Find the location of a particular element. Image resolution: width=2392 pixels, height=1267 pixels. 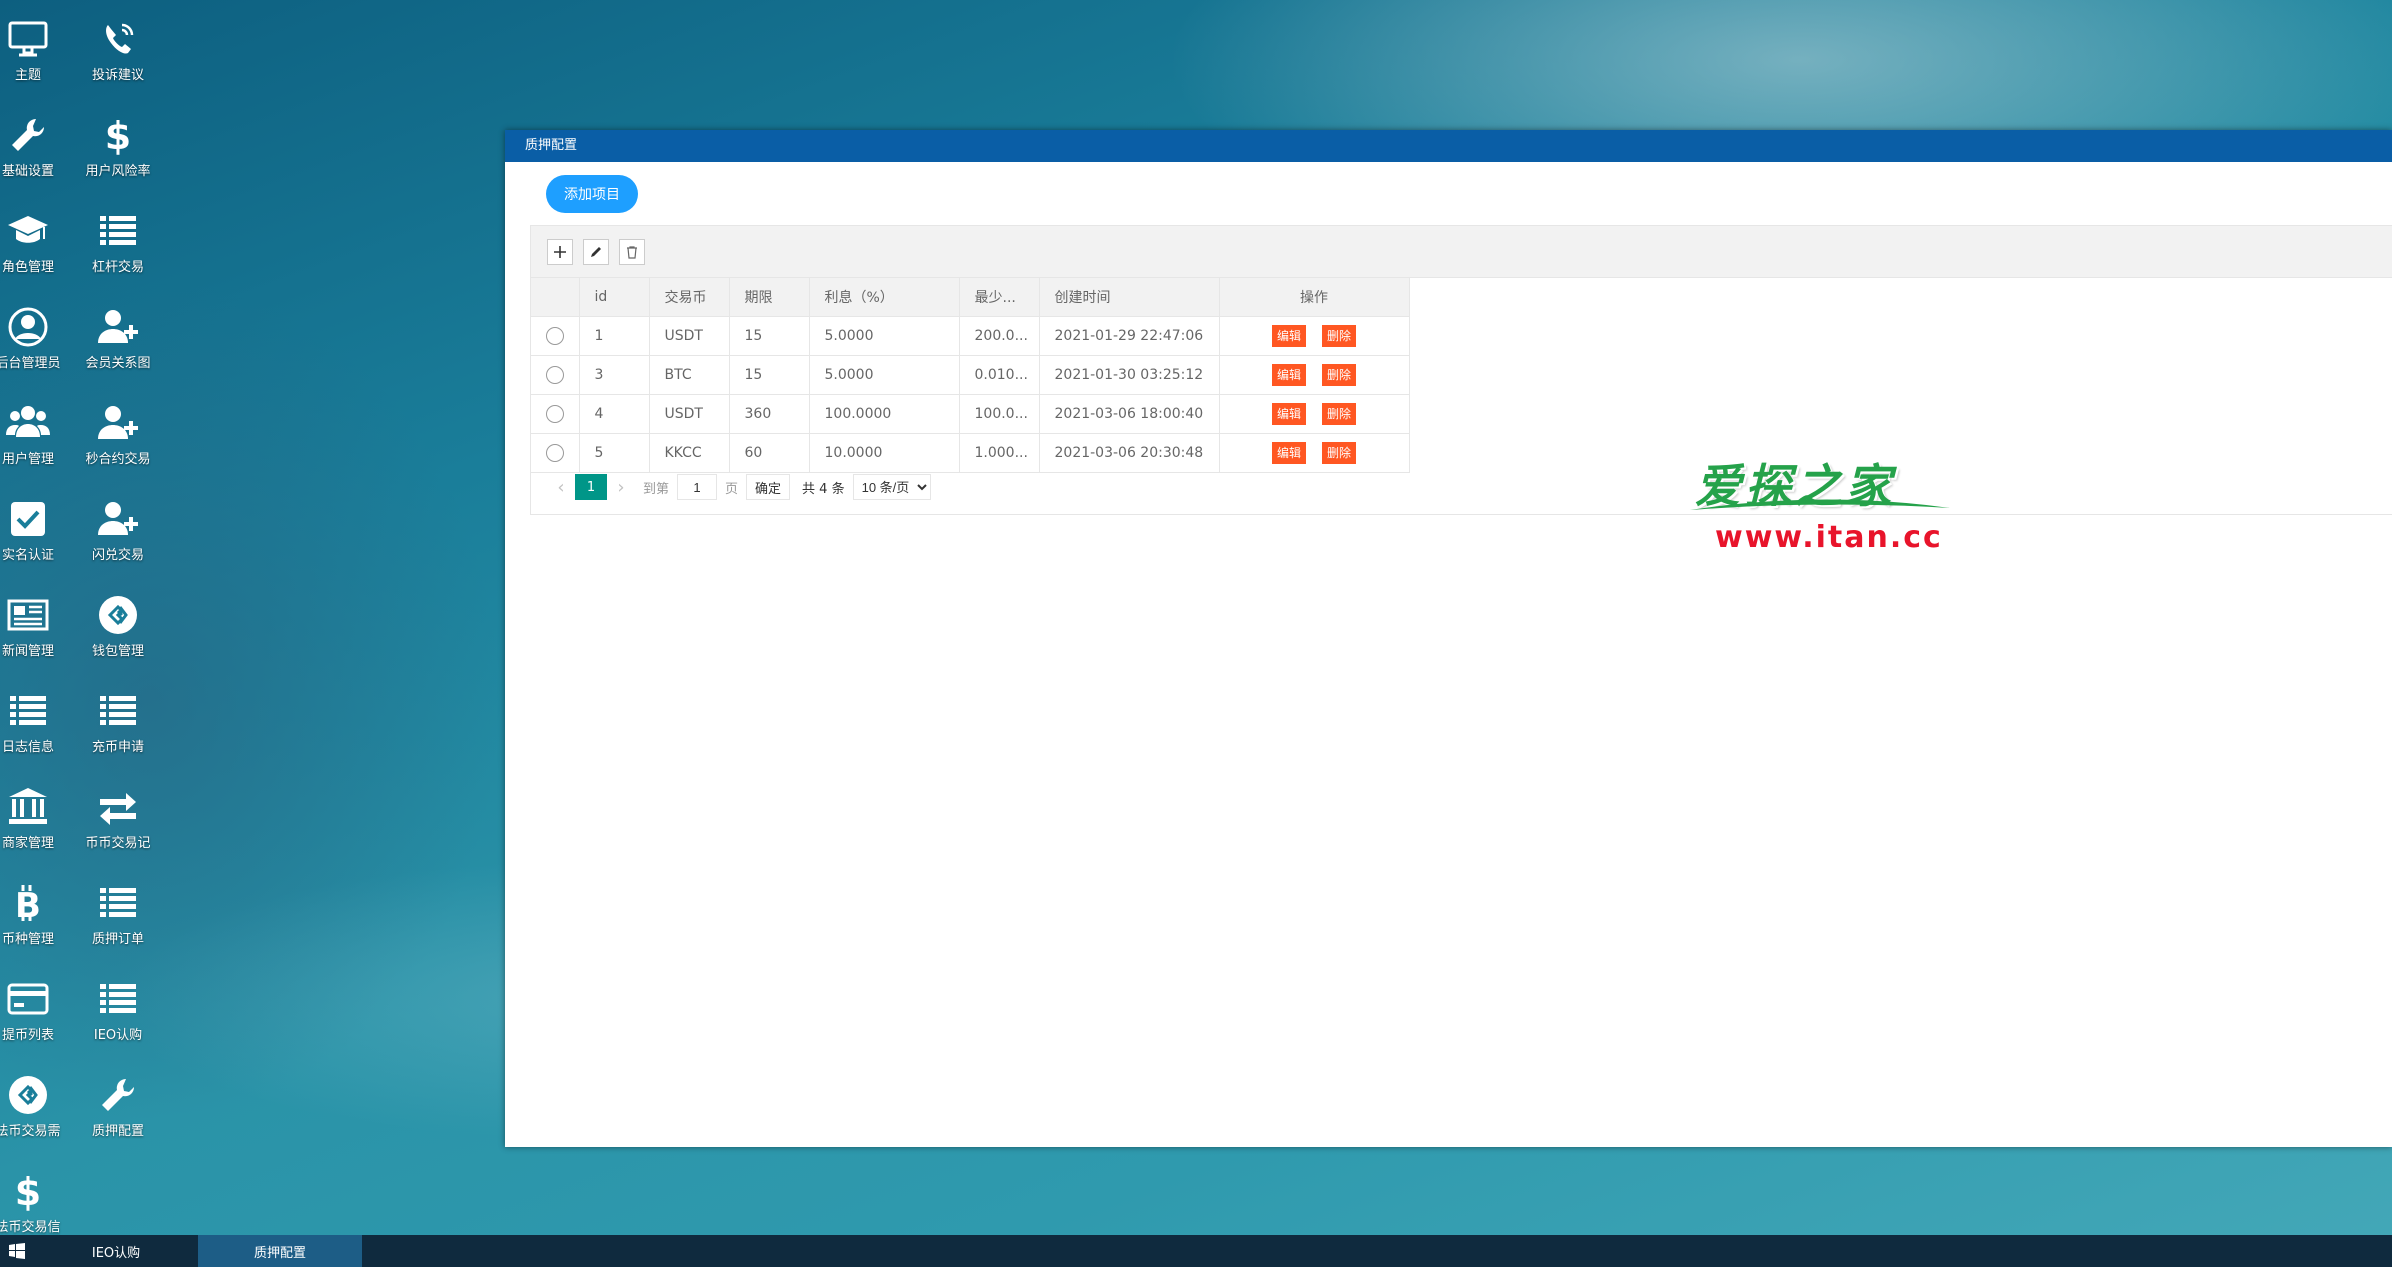

desktop-shortcut: 秒合约交易 is located at coordinates (118, 430).